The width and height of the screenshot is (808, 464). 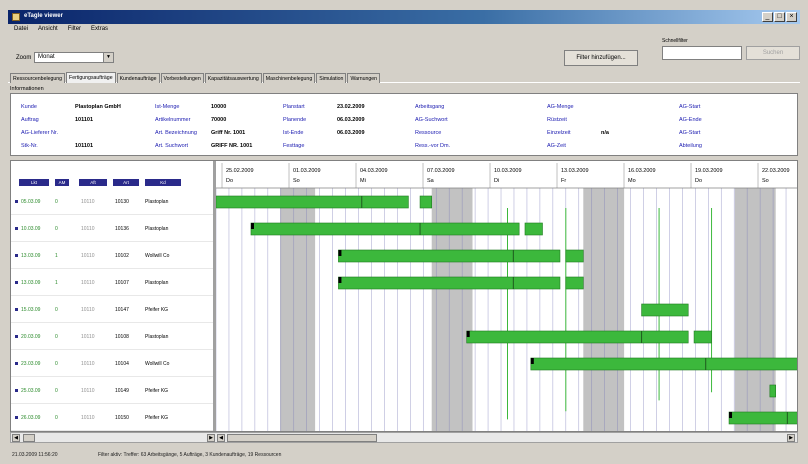 I want to click on info-label: Art. Suchwort, so click(x=172, y=146).